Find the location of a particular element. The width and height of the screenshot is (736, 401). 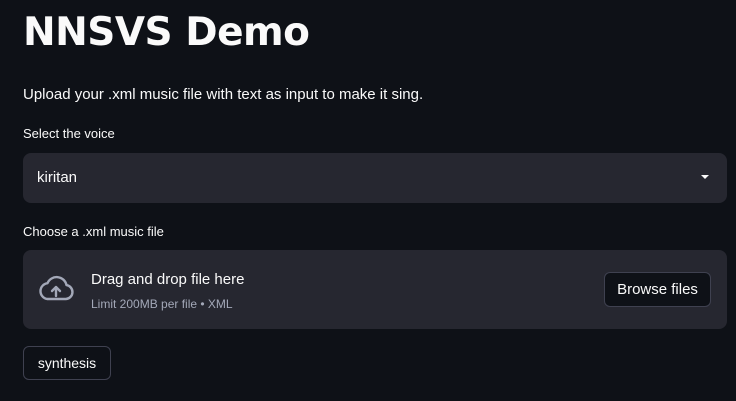

browse-files-button: Browse files is located at coordinates (657, 289).